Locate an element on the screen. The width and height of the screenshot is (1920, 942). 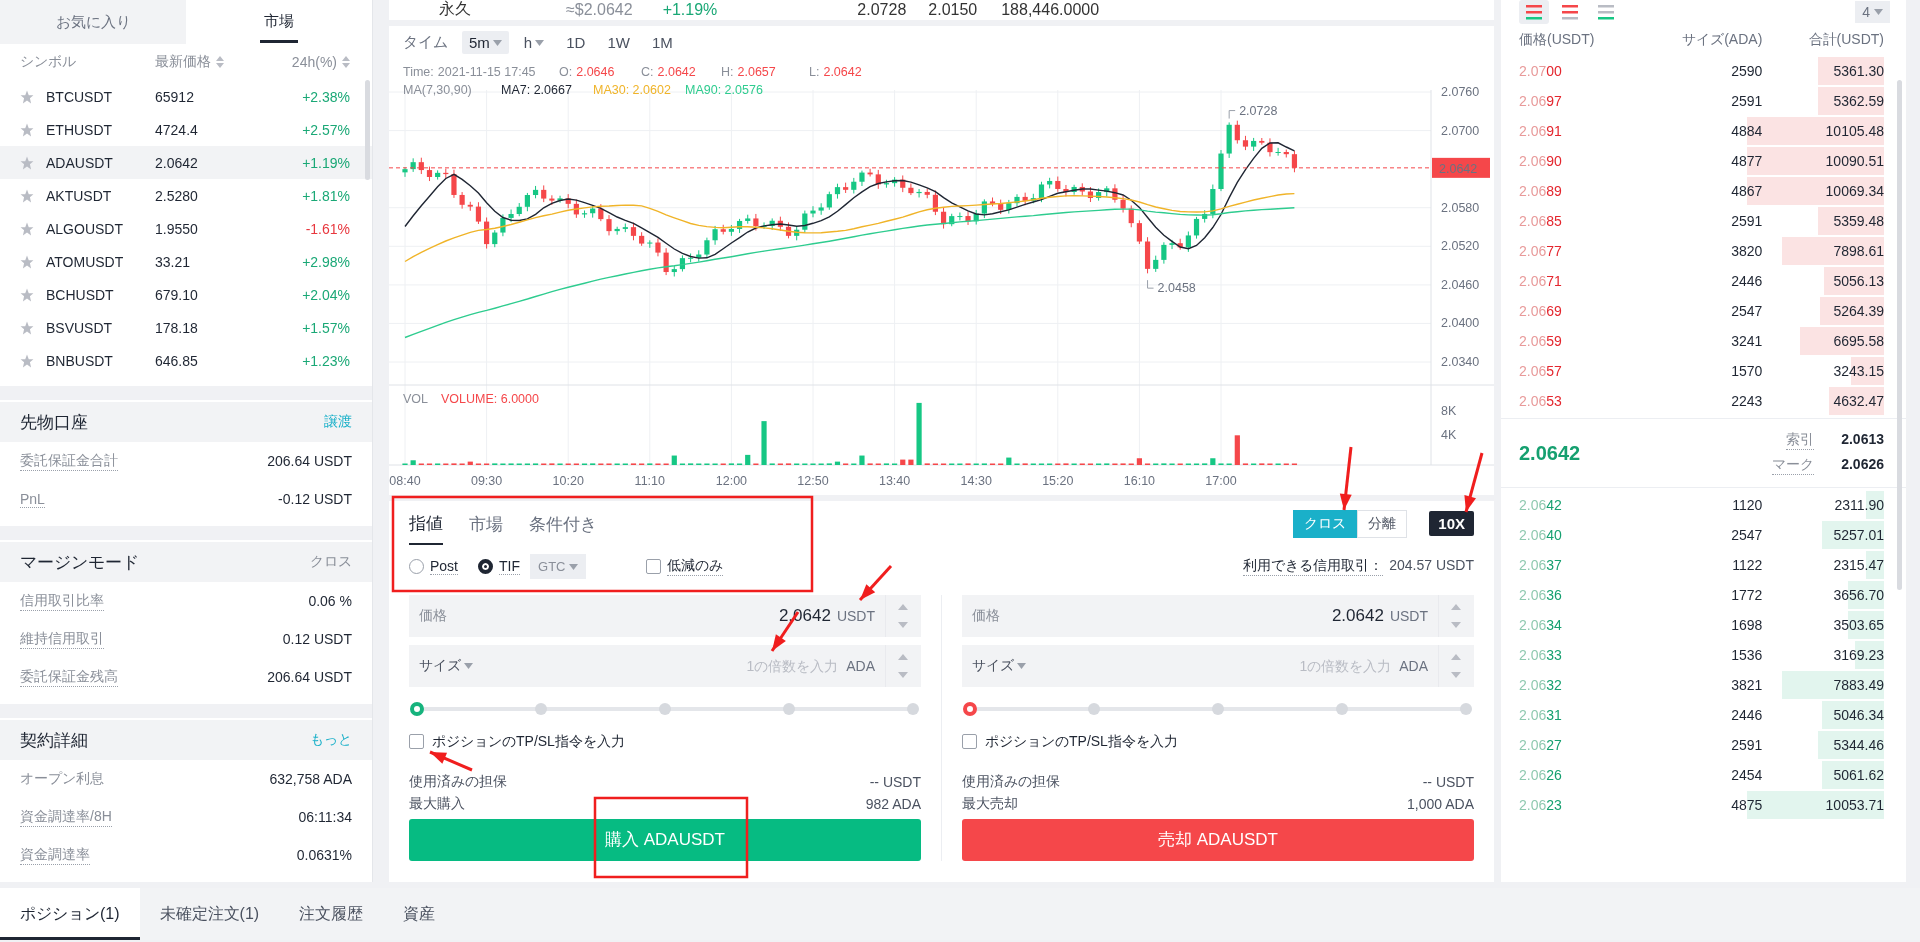
change-text: +2.57% is located at coordinates (326, 129).